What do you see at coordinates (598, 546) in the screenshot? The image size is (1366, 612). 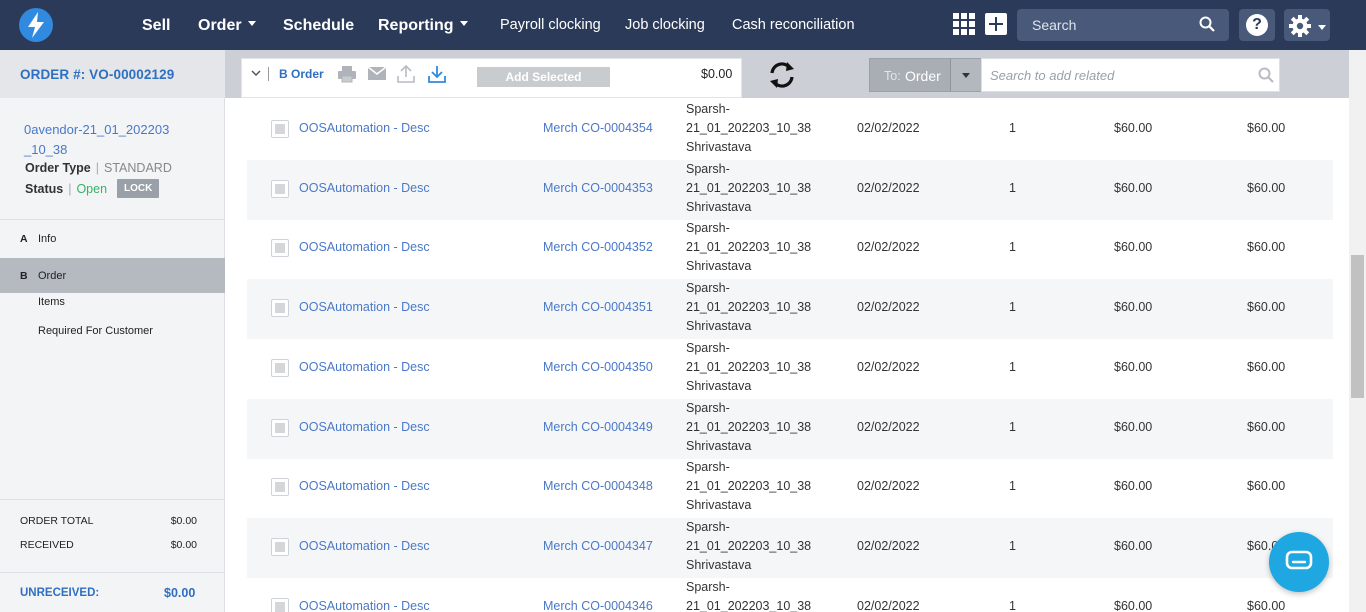 I see `merch-order-link: Merch CO-0004347` at bounding box center [598, 546].